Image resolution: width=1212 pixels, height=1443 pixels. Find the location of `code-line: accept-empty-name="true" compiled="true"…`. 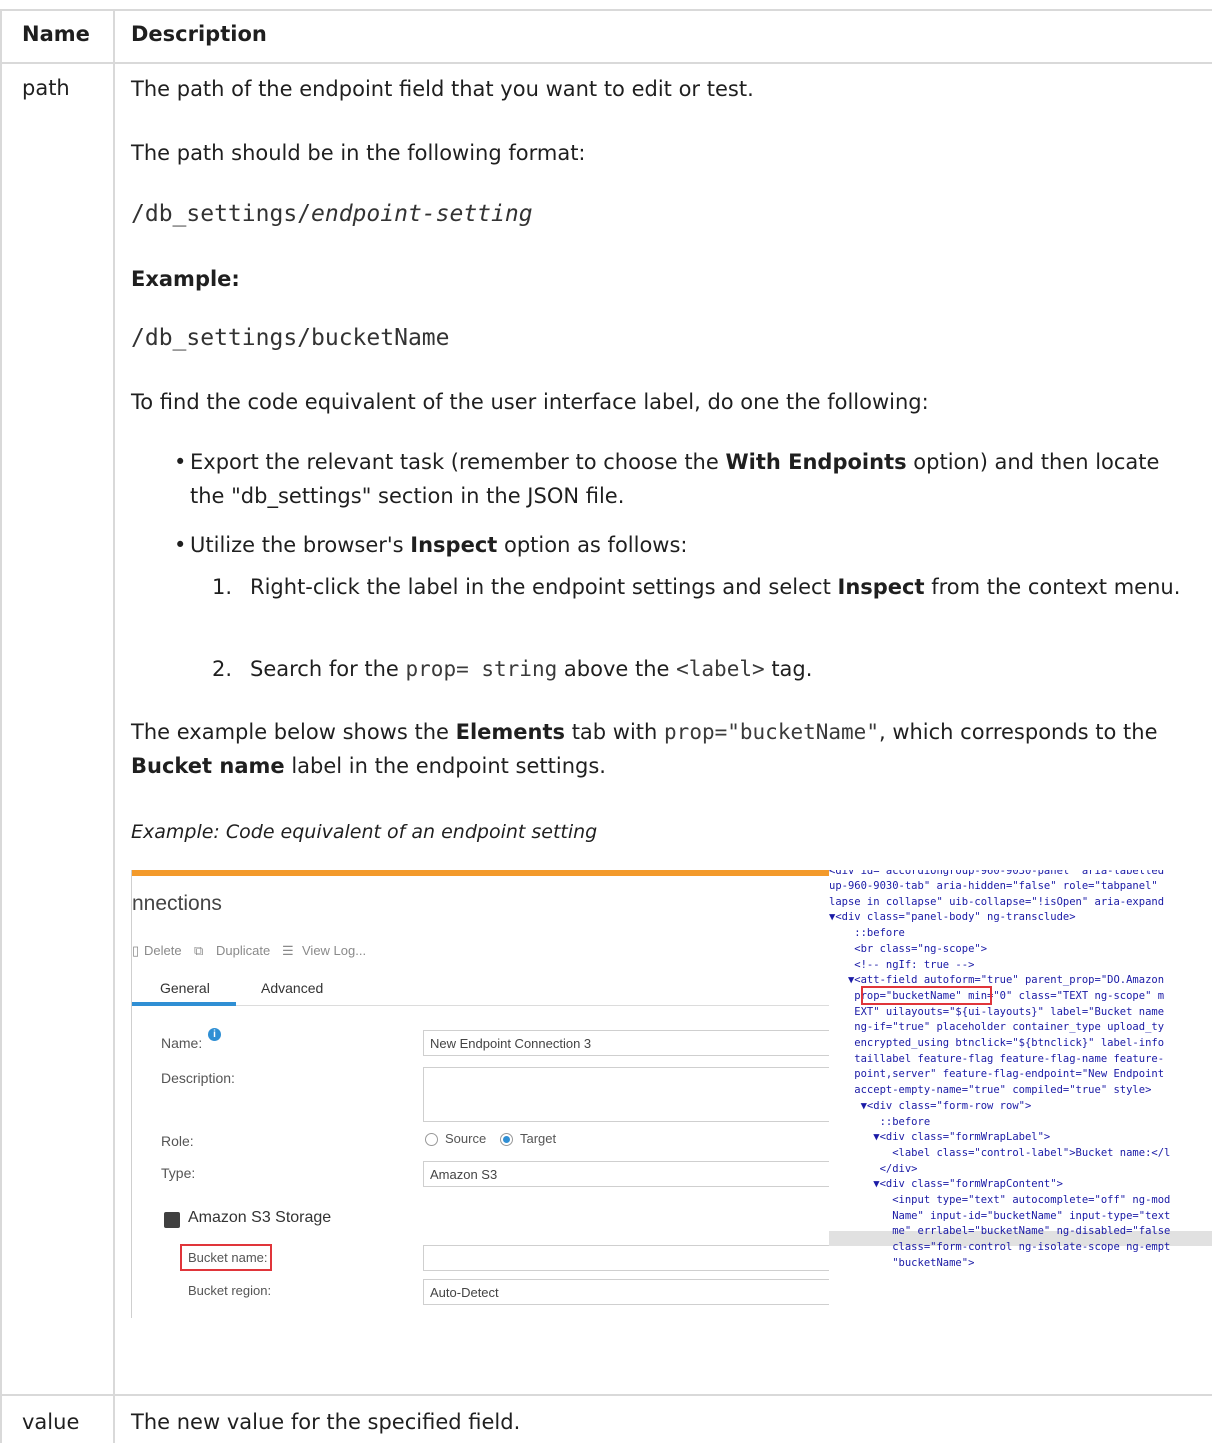

code-line: accept-empty-name="true" compiled="true"… is located at coordinates (990, 1090).